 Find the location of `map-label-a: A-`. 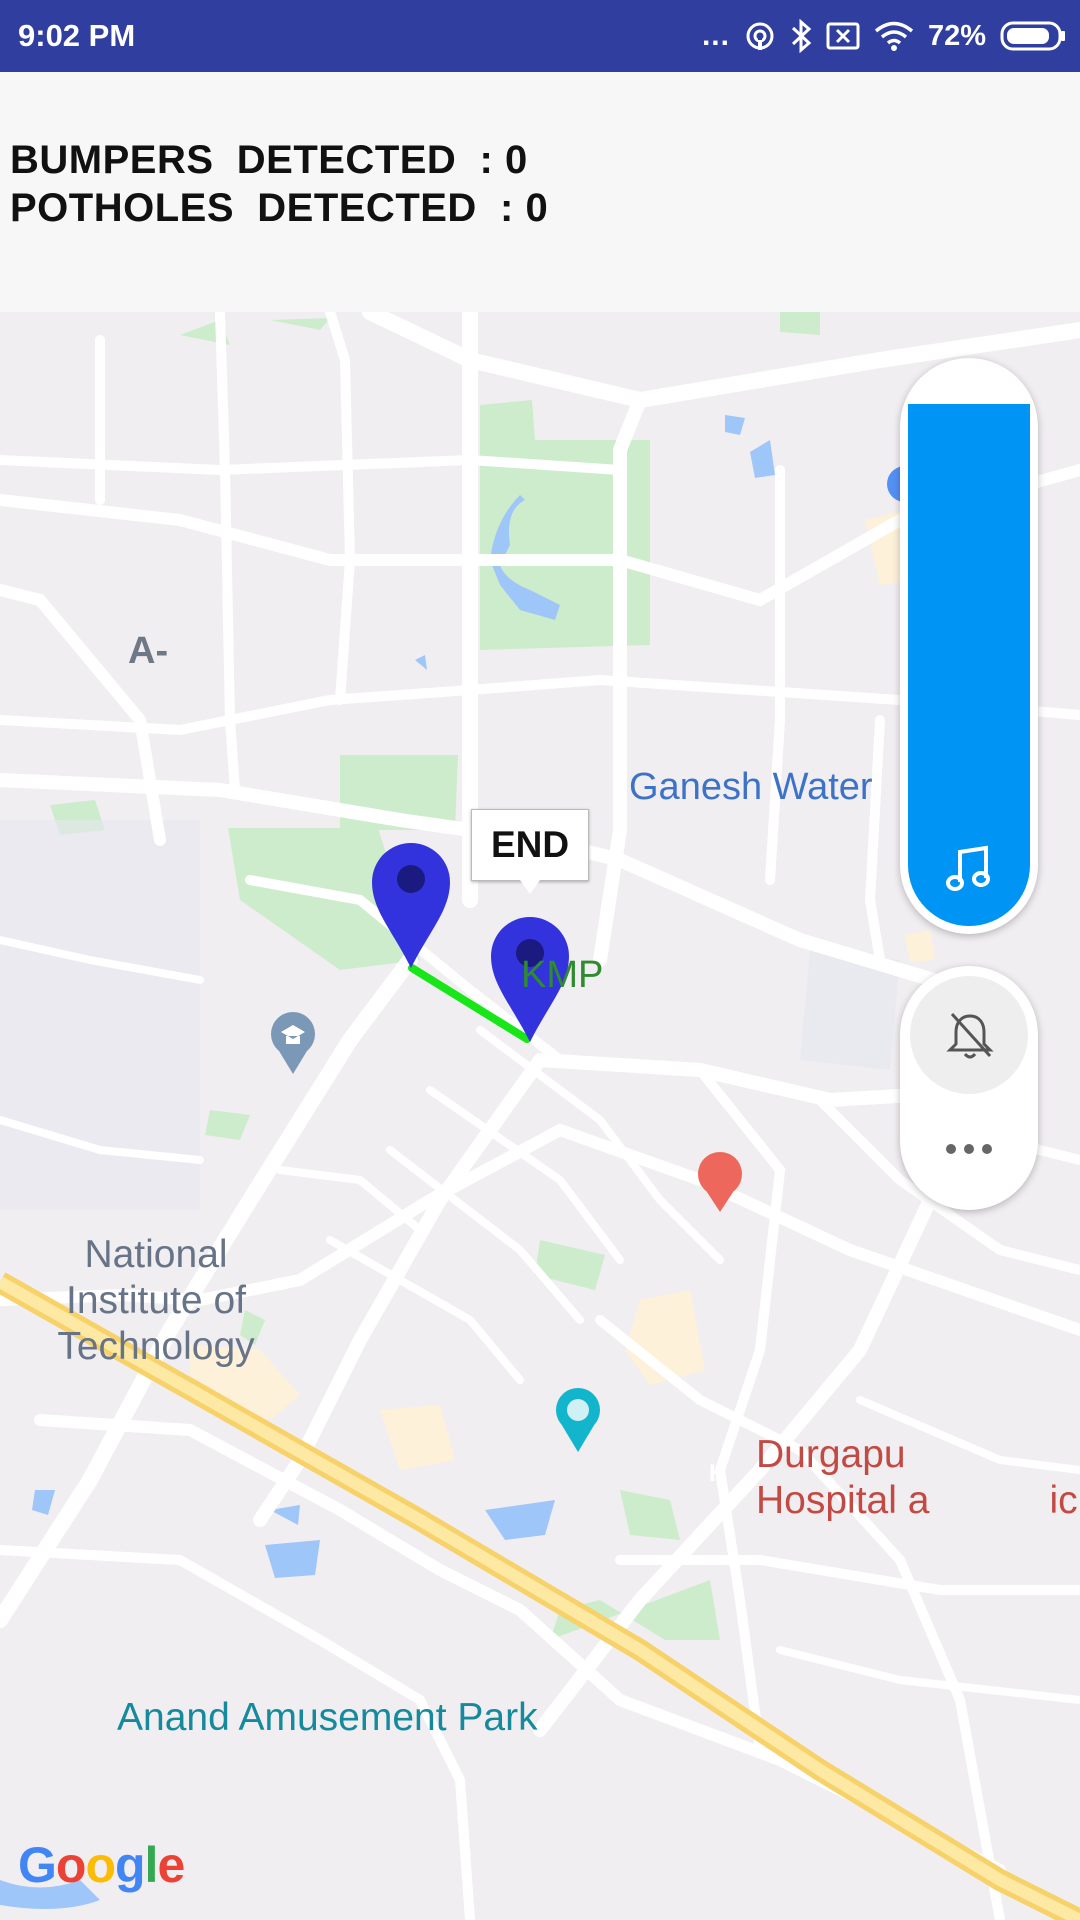

map-label-a: A- is located at coordinates (148, 651).